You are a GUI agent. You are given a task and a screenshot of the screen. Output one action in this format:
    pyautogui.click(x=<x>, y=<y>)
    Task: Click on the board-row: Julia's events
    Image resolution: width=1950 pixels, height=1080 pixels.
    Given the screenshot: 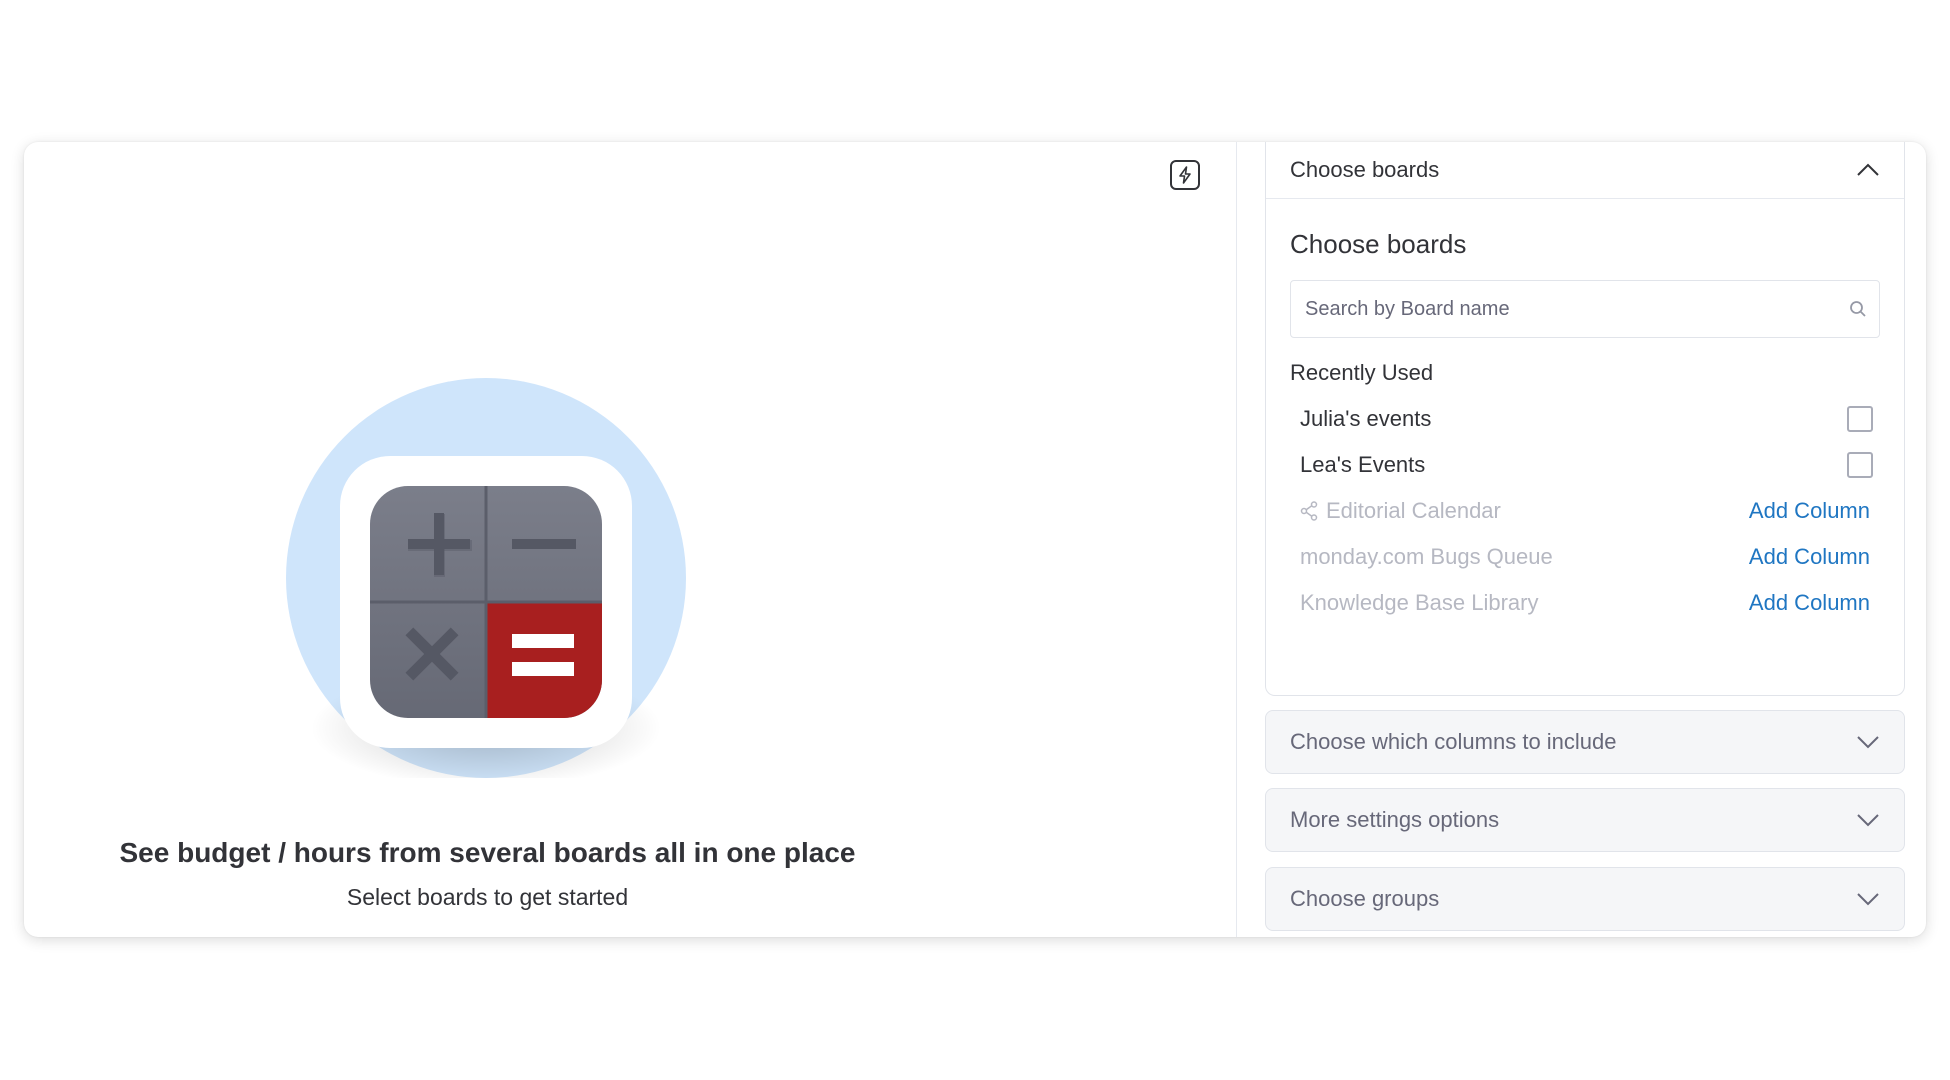 What is the action you would take?
    pyautogui.click(x=1585, y=419)
    